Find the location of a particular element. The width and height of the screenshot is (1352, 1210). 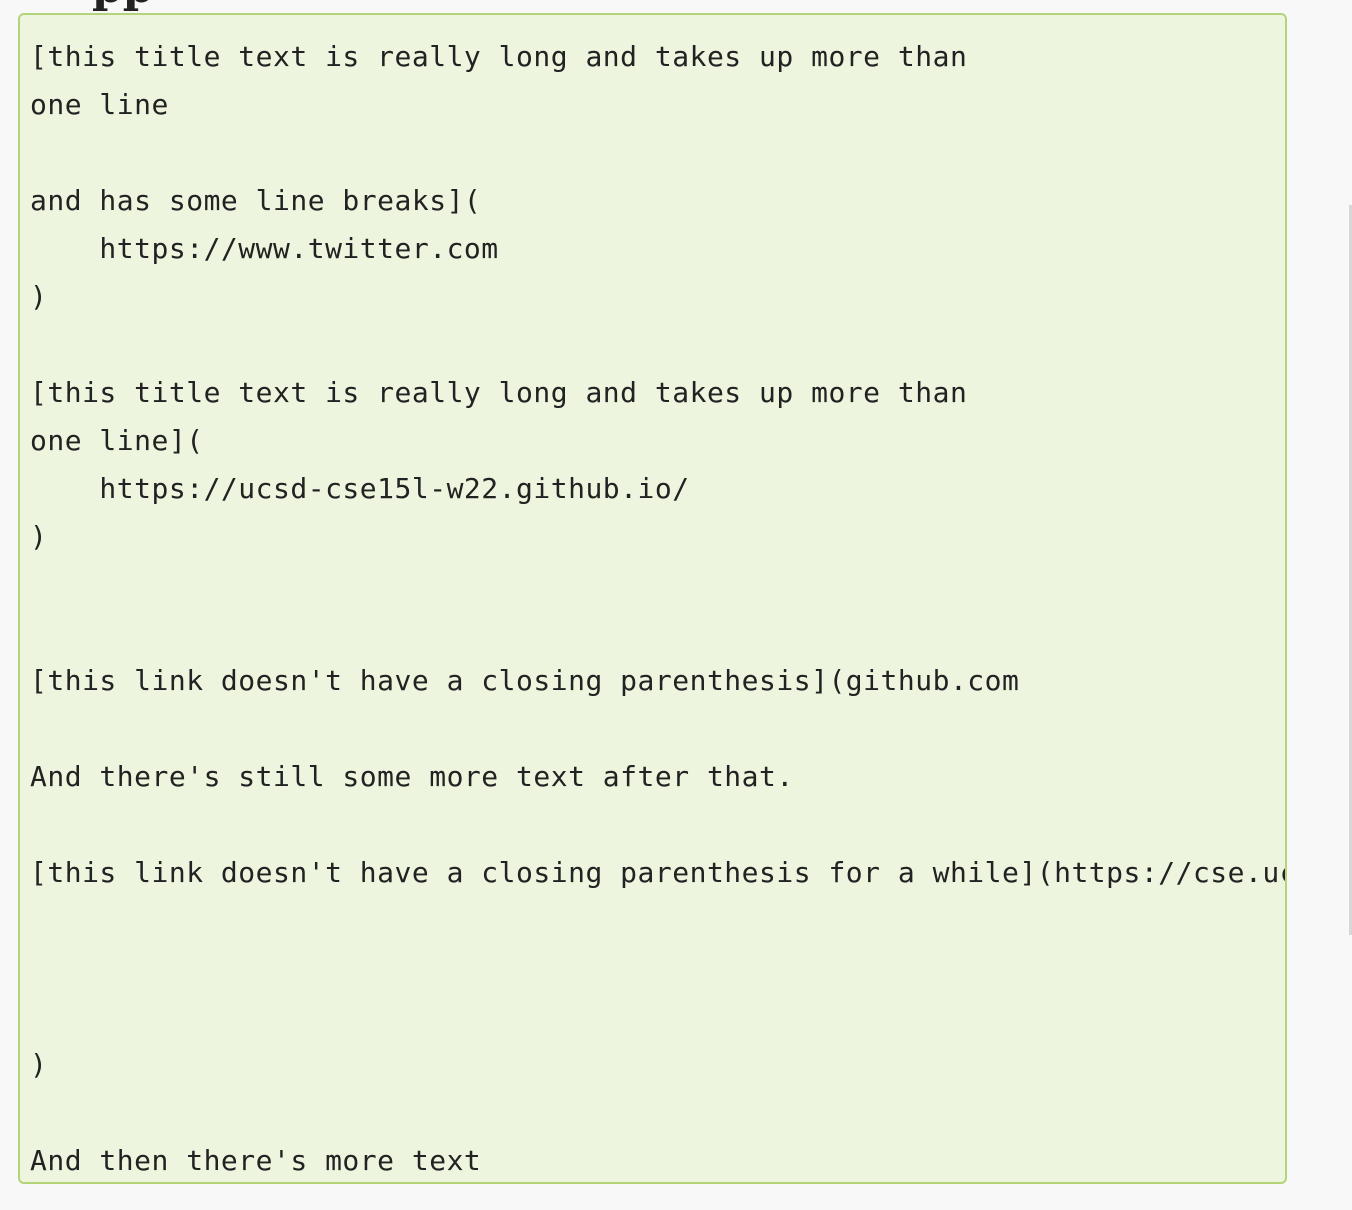

page-heading-fragment: pp is located at coordinates (123, 5).